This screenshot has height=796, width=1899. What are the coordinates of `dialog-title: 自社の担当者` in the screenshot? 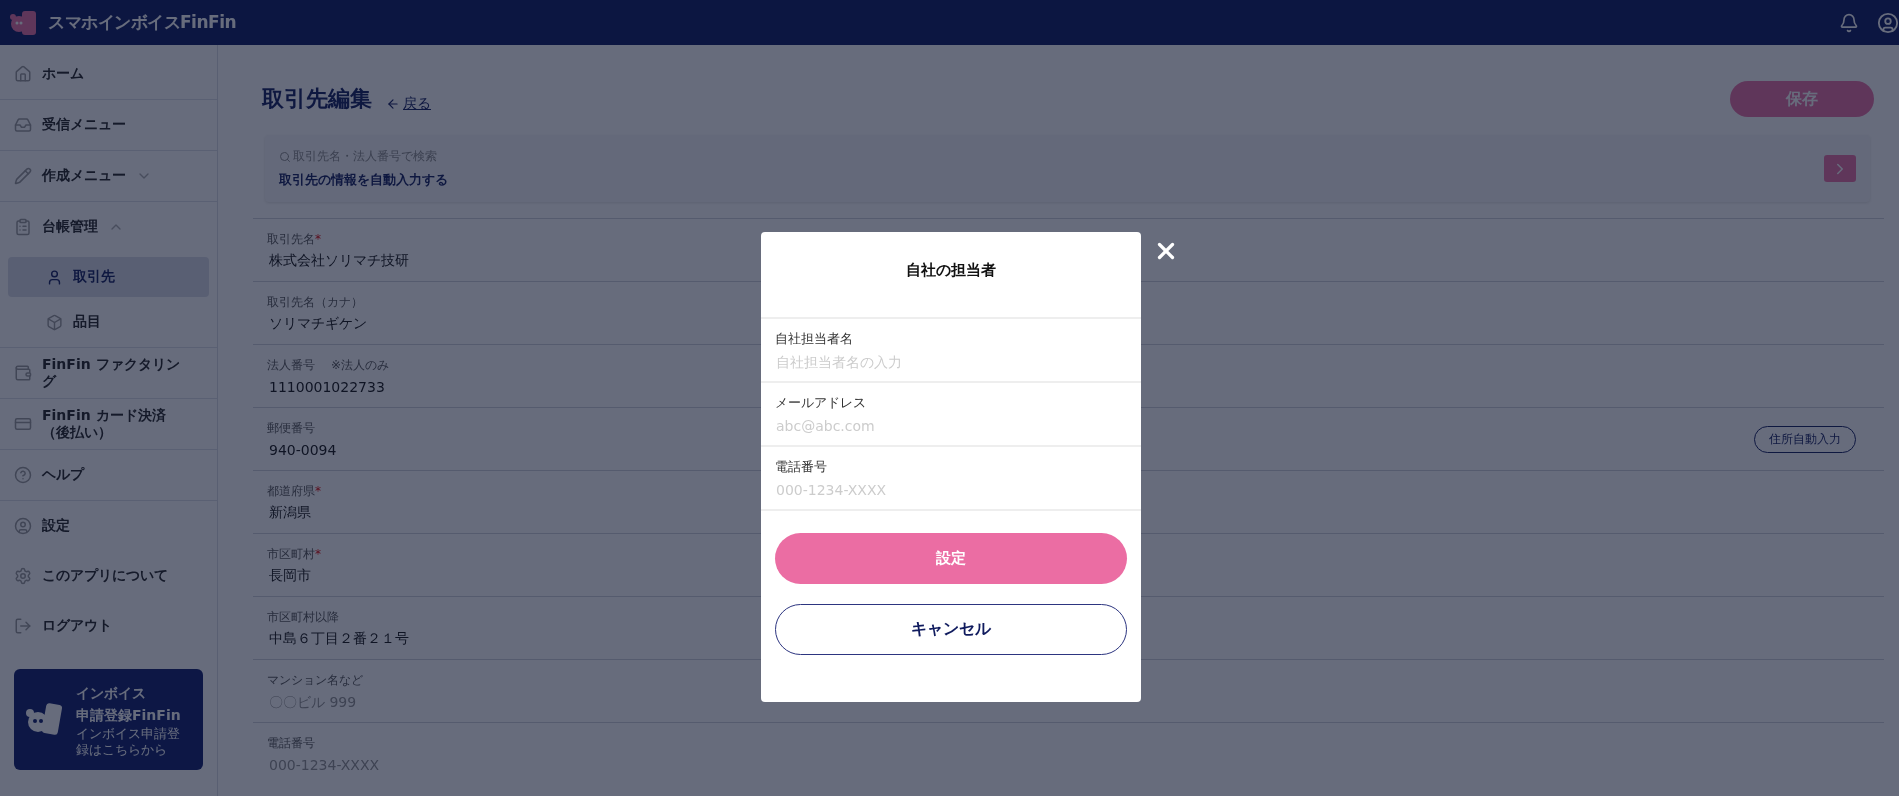 It's located at (951, 275).